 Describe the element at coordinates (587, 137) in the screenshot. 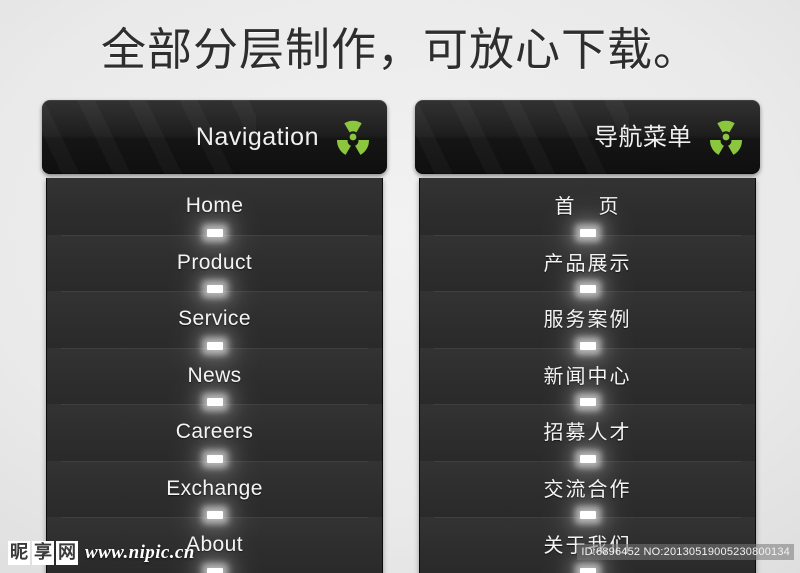

I see `panel-header-chinese: 导航菜单` at that location.